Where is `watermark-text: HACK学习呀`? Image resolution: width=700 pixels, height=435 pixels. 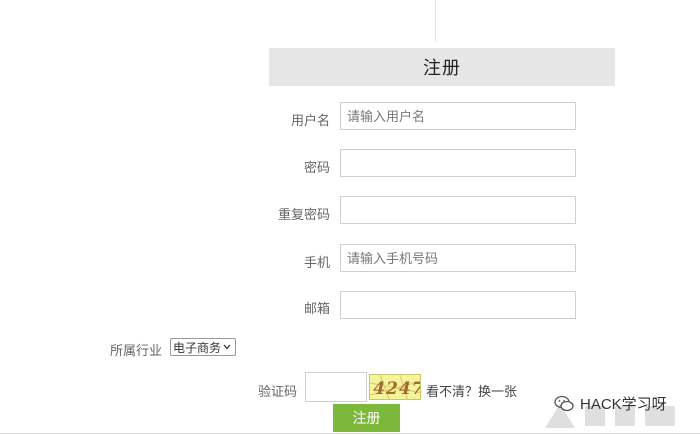 watermark-text: HACK学习呀 is located at coordinates (623, 404).